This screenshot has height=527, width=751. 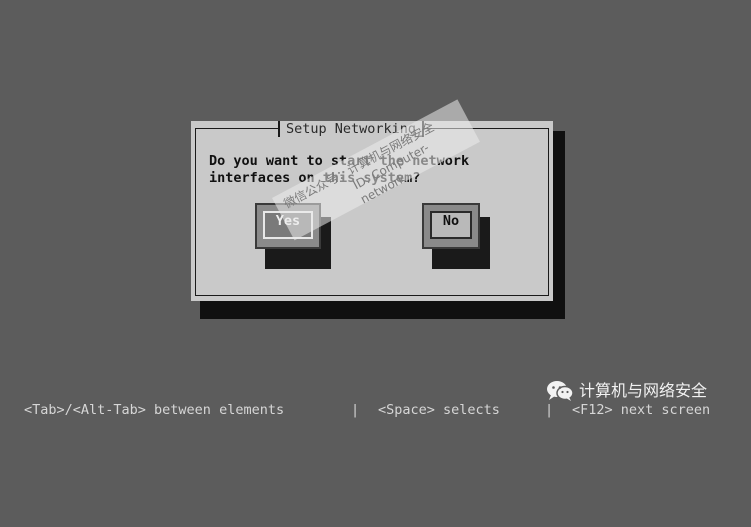 What do you see at coordinates (560, 391) in the screenshot?
I see `wechat-icon` at bounding box center [560, 391].